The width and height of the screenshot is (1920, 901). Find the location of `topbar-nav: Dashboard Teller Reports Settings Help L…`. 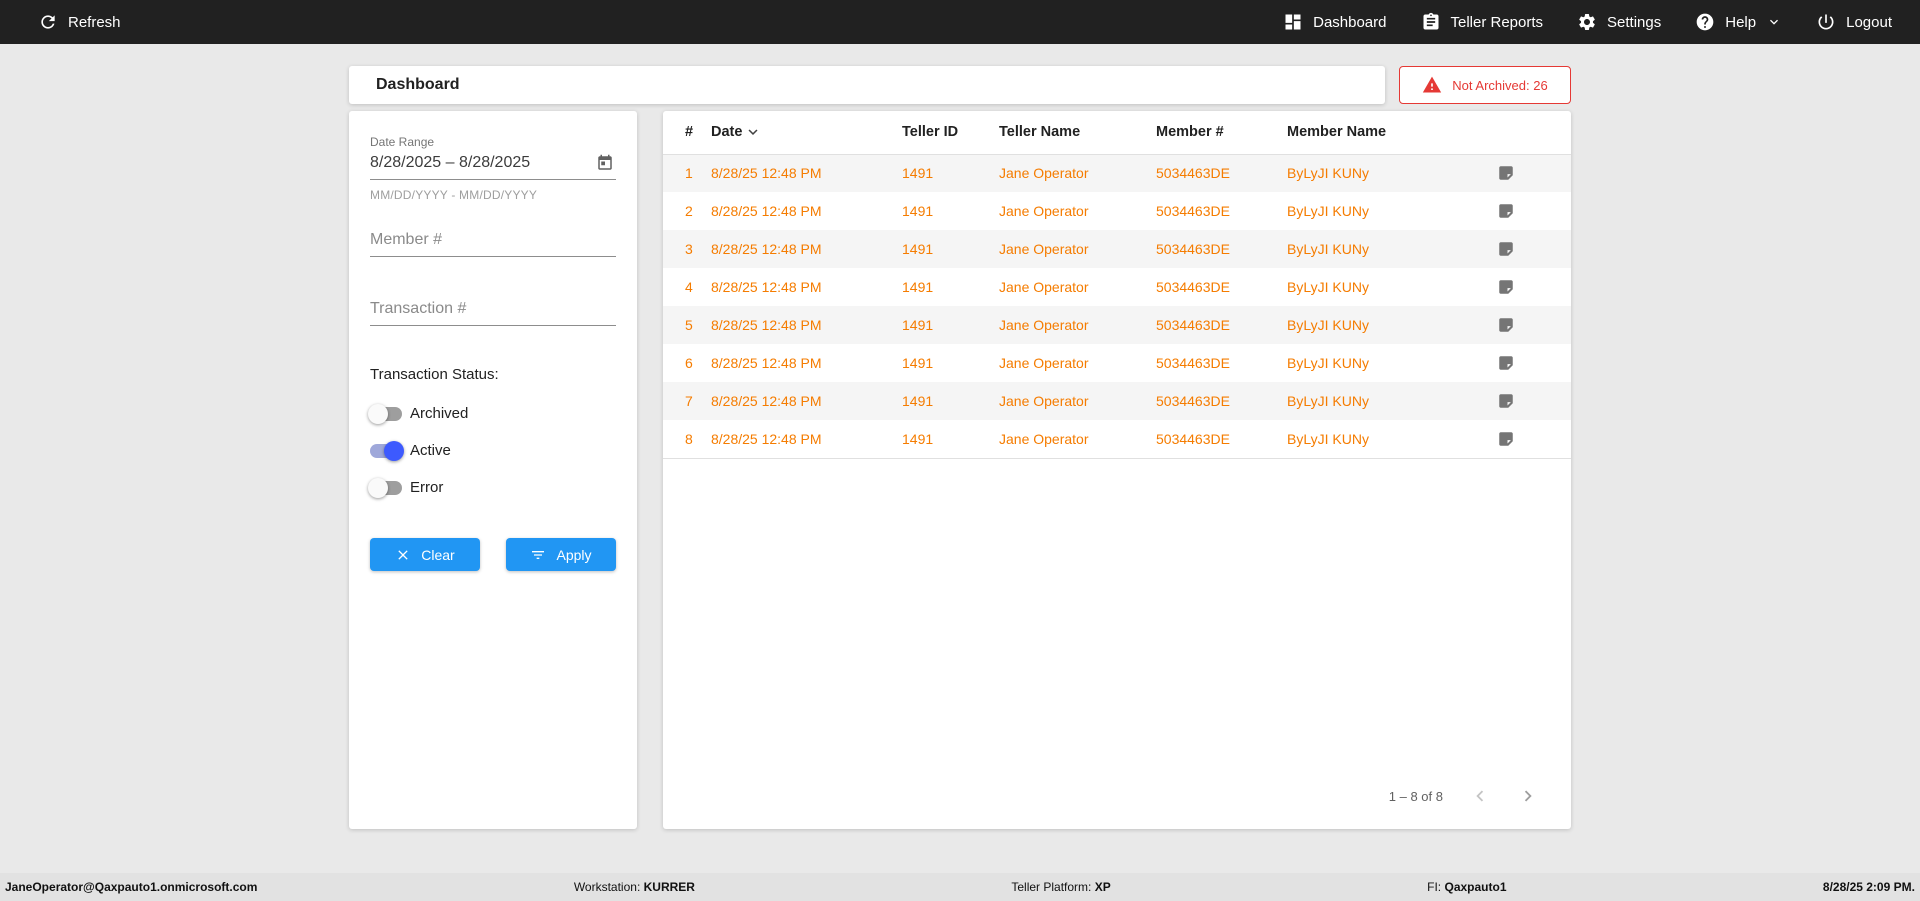

topbar-nav: Dashboard Teller Reports Settings Help L… is located at coordinates (1587, 22).